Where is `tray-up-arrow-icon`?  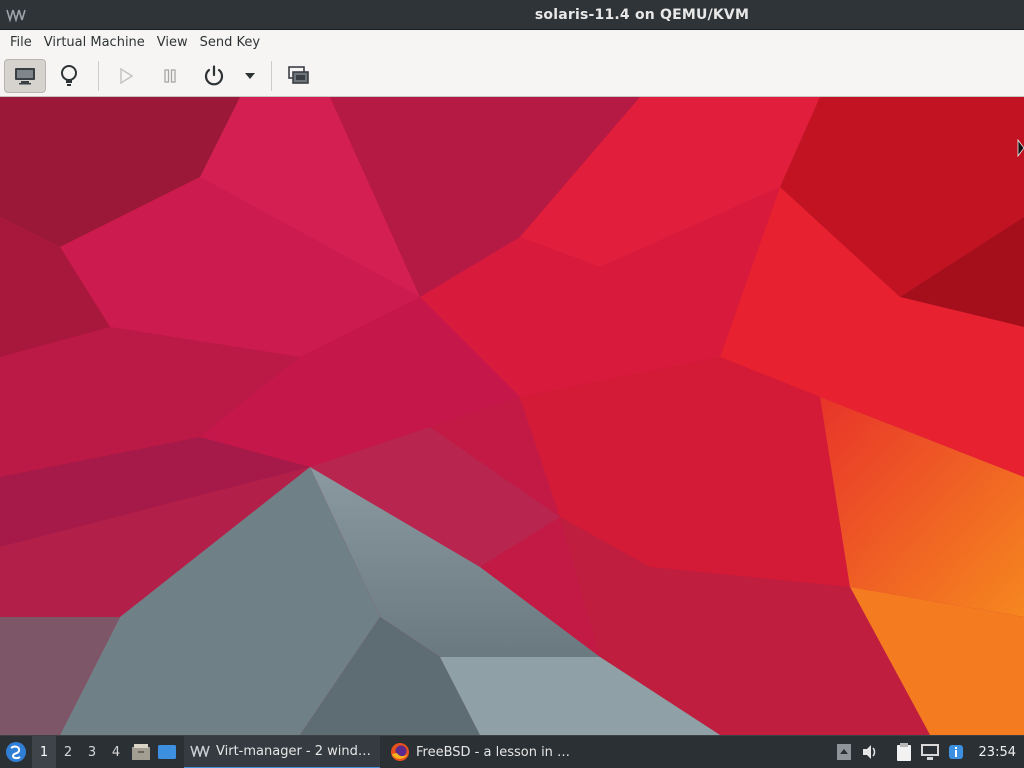 tray-up-arrow-icon is located at coordinates (843, 752).